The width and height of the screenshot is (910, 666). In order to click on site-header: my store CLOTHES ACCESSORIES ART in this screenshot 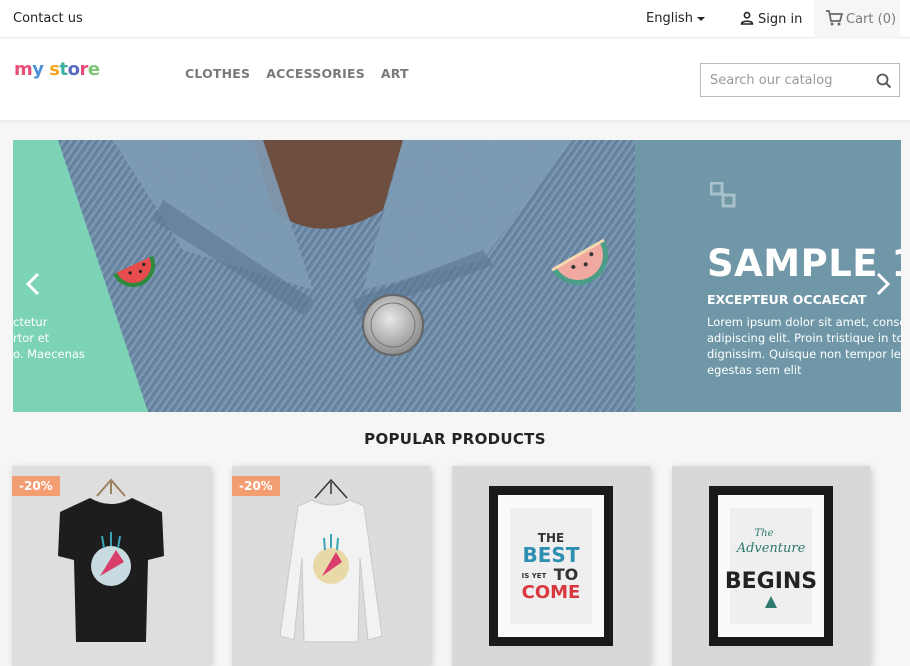, I will do `click(455, 79)`.